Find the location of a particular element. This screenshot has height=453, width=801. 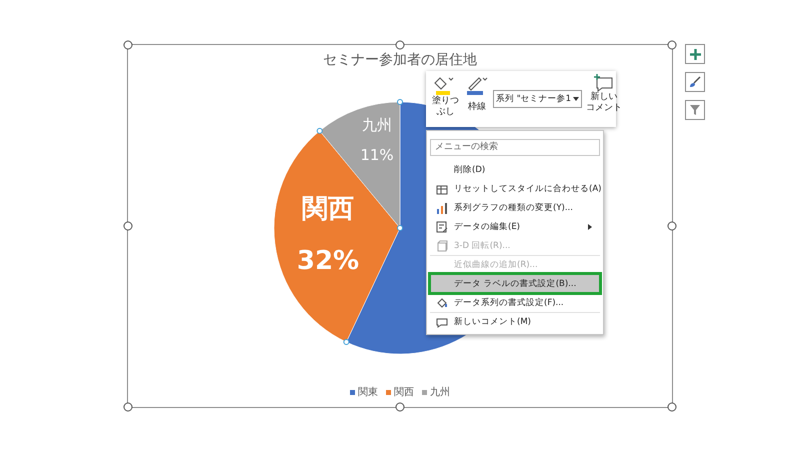

menu-item: 削除(D) is located at coordinates (515, 169).